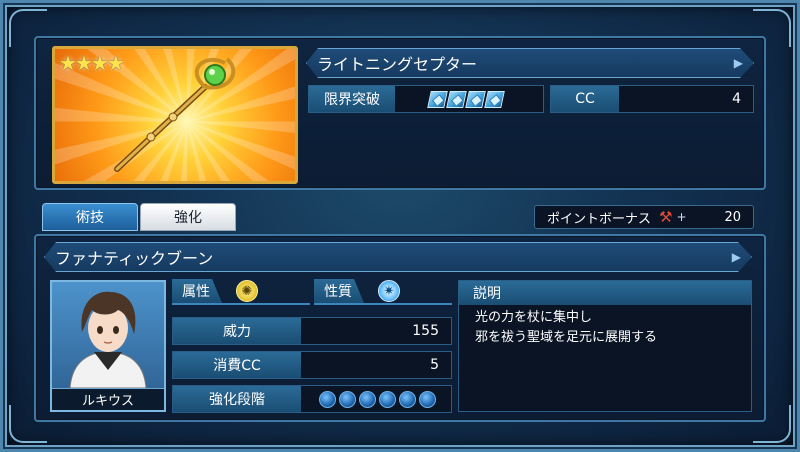 This screenshot has width=800, height=452. I want to click on cost-row: 消費CC 5, so click(312, 365).